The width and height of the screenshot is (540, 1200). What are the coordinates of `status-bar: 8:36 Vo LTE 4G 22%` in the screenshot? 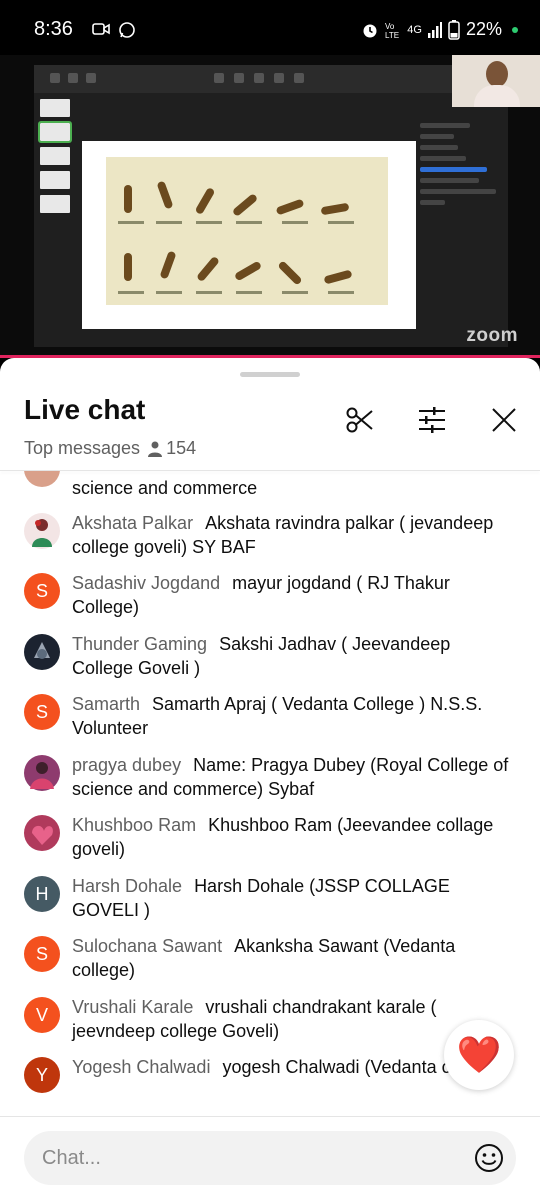 It's located at (270, 30).